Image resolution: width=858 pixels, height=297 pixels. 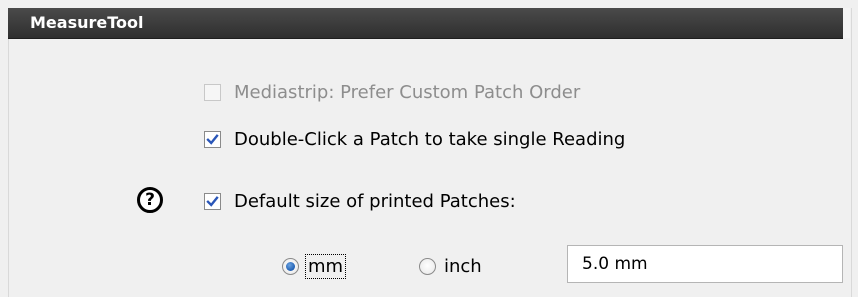 I want to click on mm-radio-label: mm, so click(x=325, y=266).